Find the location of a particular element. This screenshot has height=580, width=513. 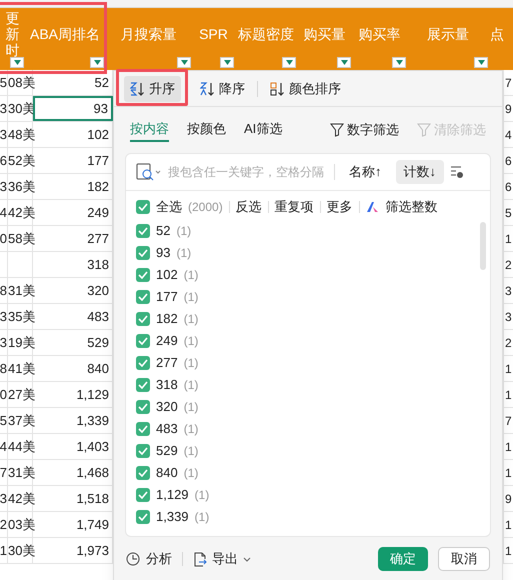

table-cell-text: 19美 is located at coordinates (22, 343).